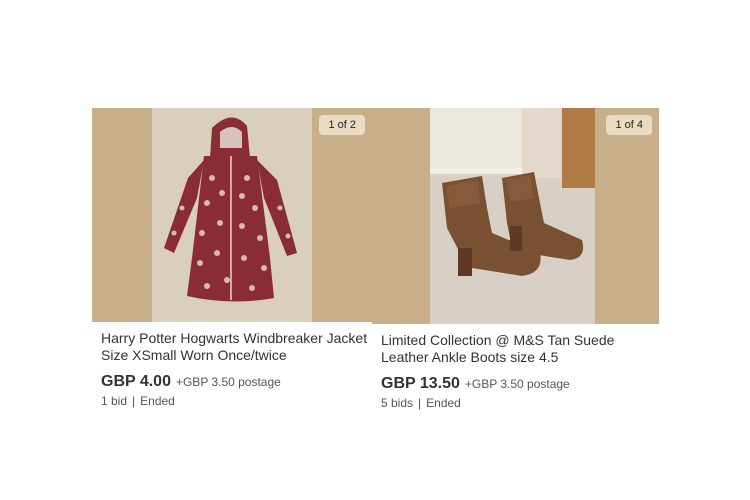 The height and width of the screenshot is (500, 750). What do you see at coordinates (629, 125) in the screenshot?
I see `image-counter-badge: 1 of 4` at bounding box center [629, 125].